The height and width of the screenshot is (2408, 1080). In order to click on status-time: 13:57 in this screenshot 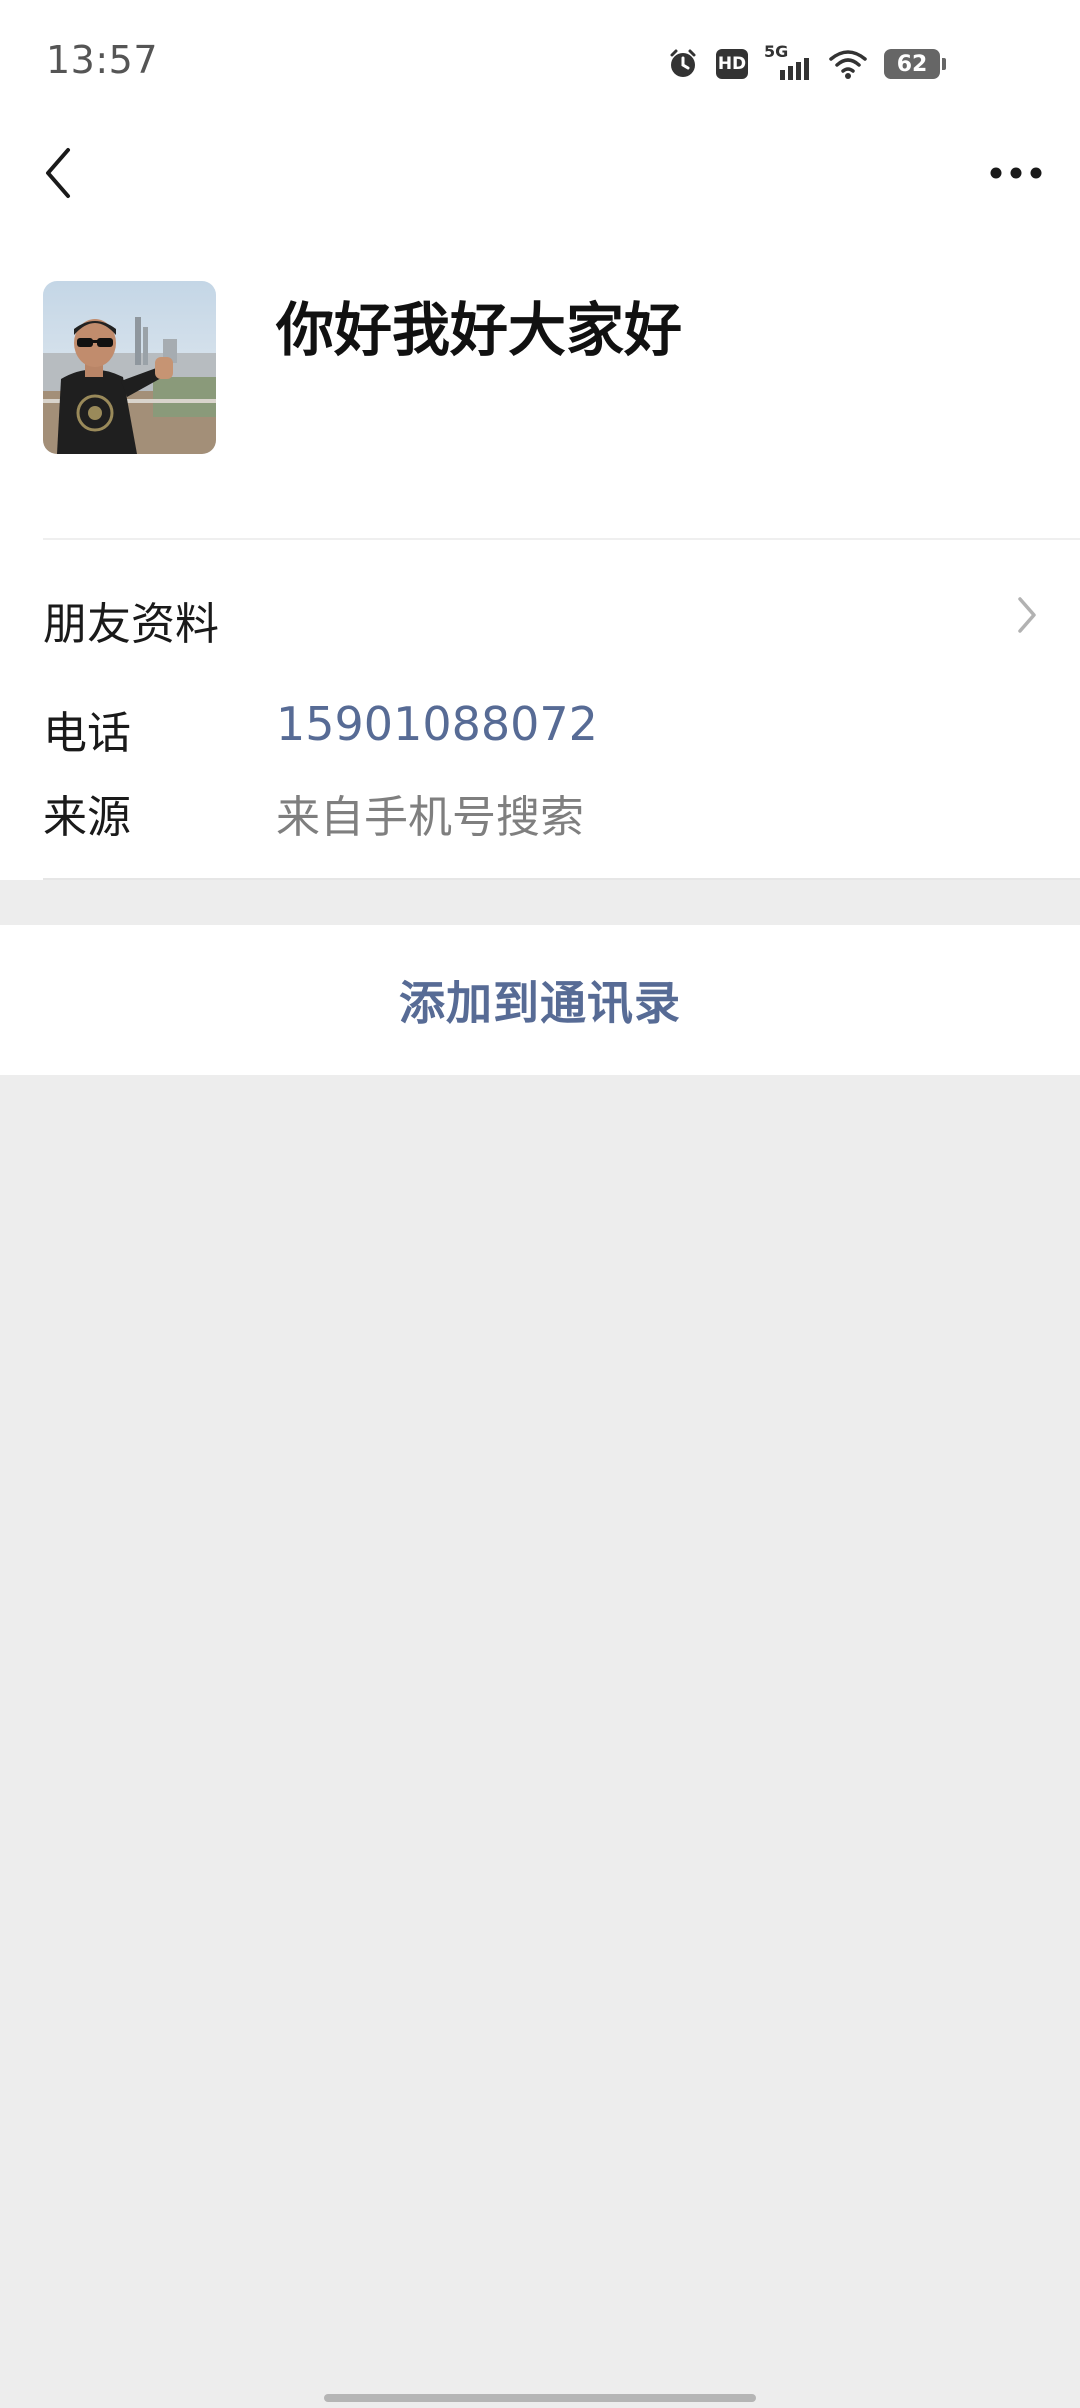, I will do `click(102, 60)`.